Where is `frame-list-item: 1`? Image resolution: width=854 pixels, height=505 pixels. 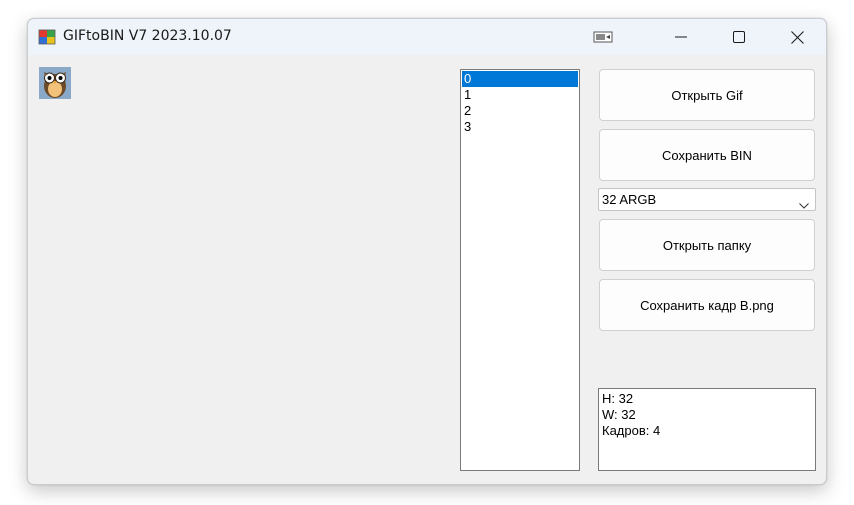
frame-list-item: 1 is located at coordinates (520, 95).